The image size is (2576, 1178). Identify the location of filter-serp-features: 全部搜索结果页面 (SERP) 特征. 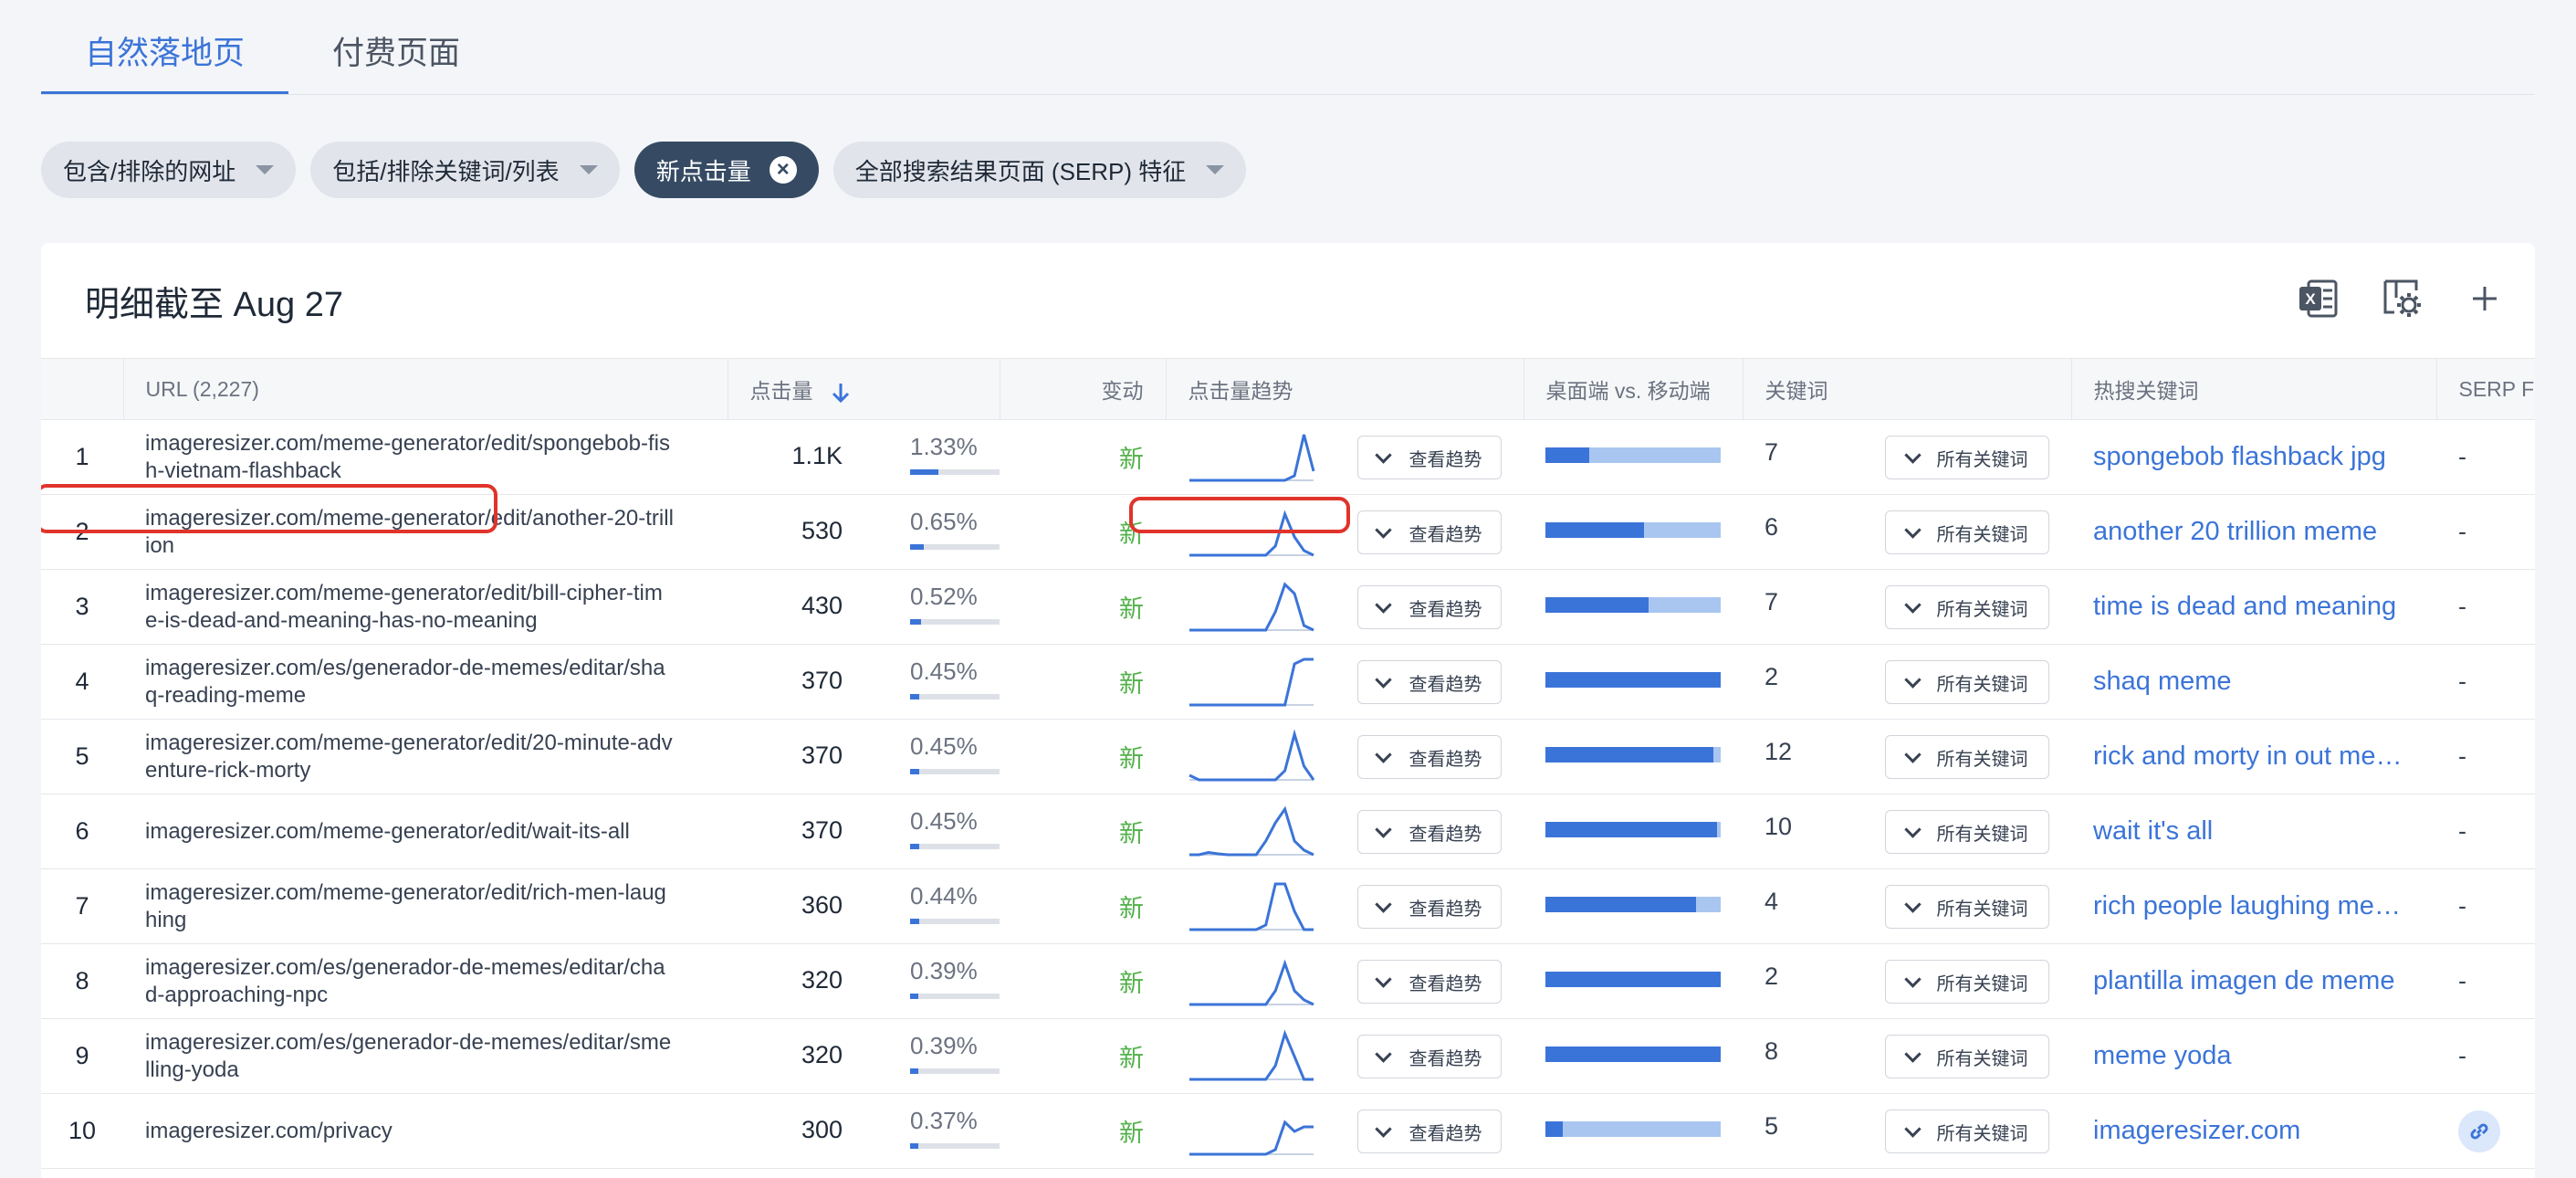
(1039, 170).